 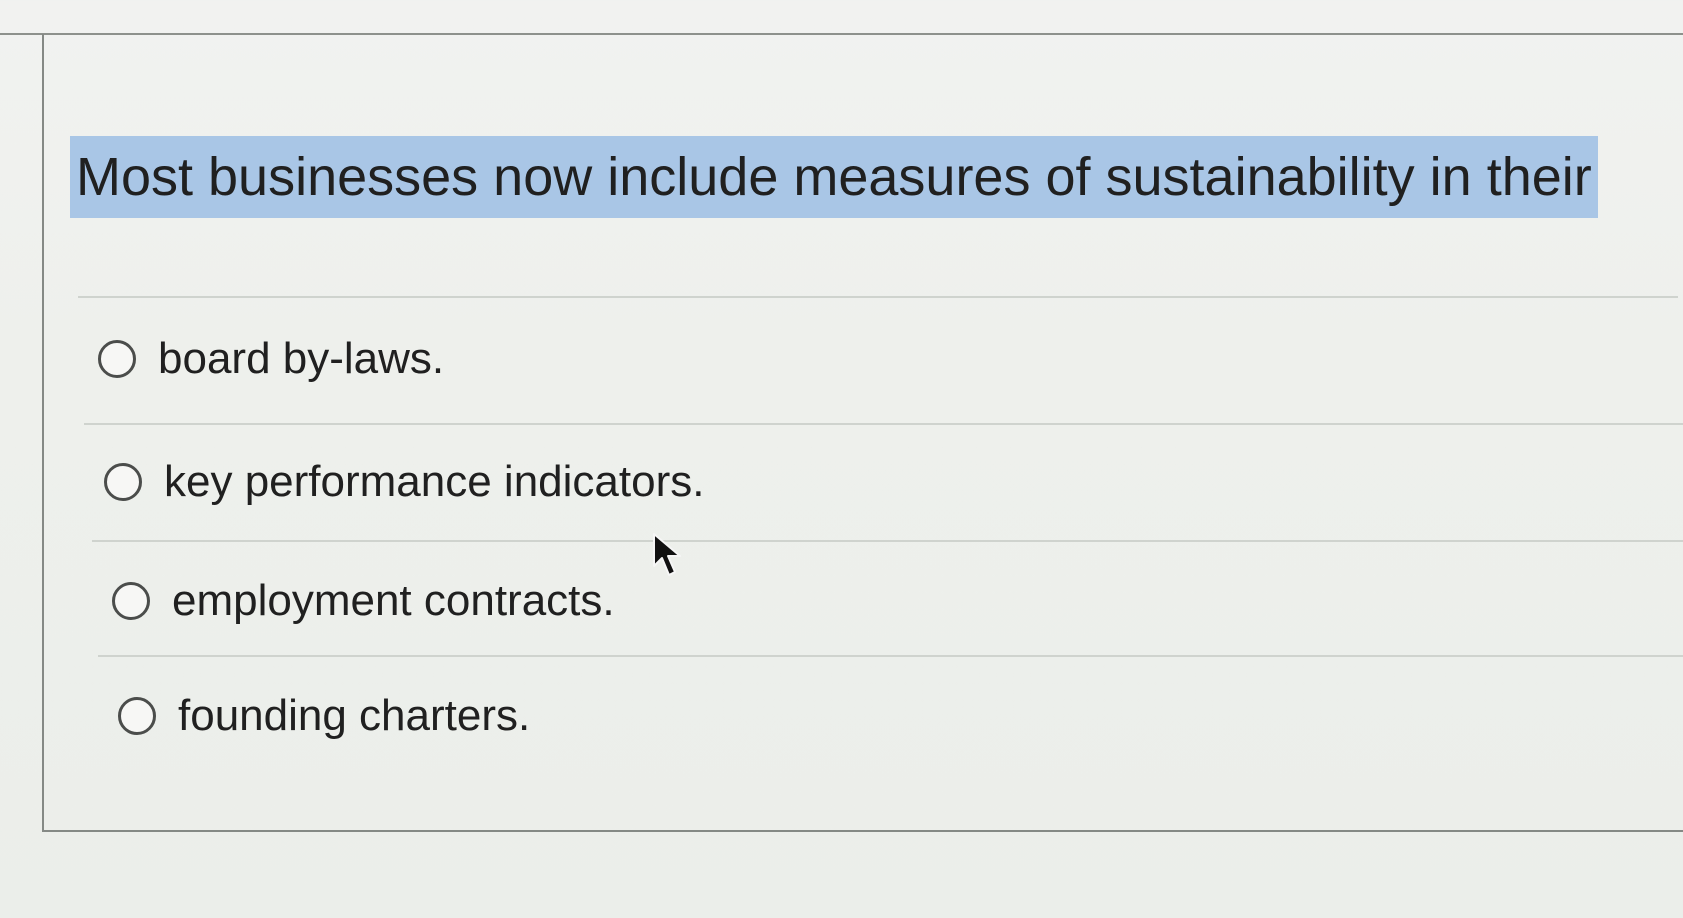 What do you see at coordinates (393, 600) in the screenshot?
I see `option-label: employment contracts.` at bounding box center [393, 600].